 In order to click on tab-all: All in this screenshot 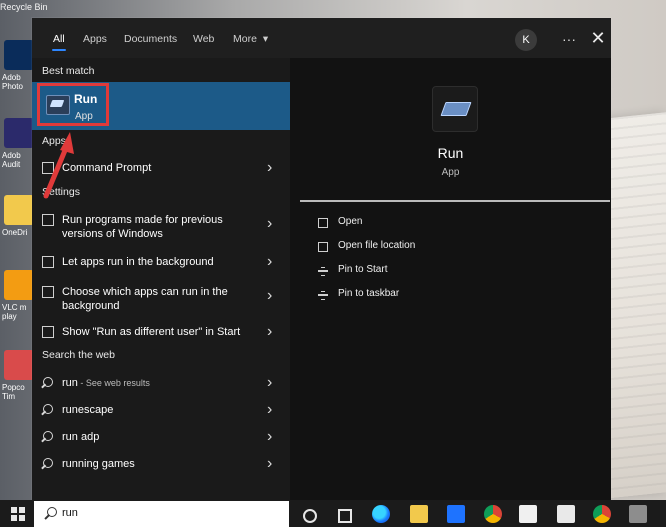, I will do `click(59, 42)`.